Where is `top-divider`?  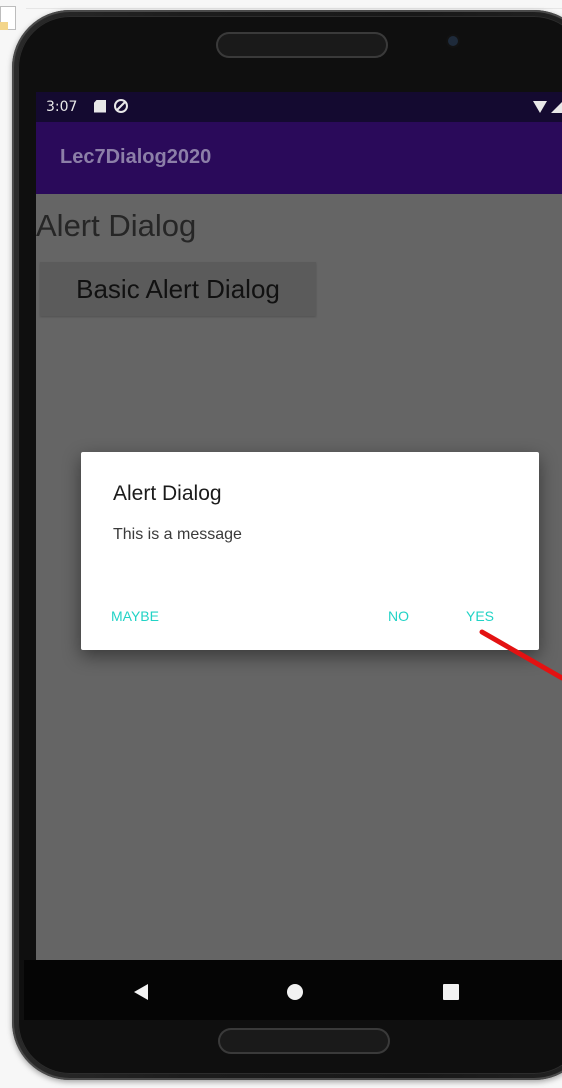
top-divider is located at coordinates (294, 8).